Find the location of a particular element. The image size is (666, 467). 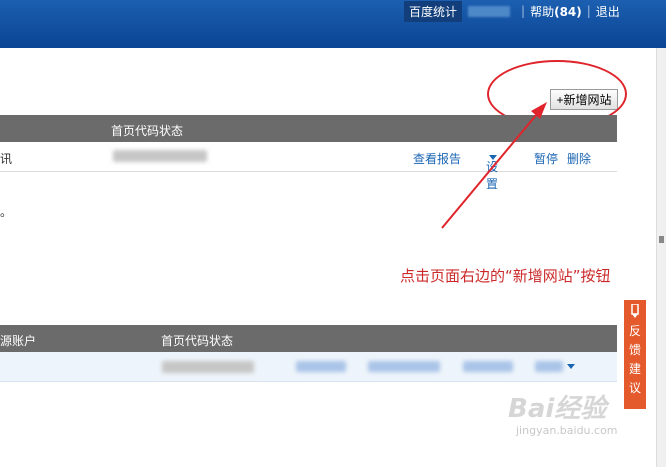

baidu-watermark-logo: Bai经验 is located at coordinates (557, 409).